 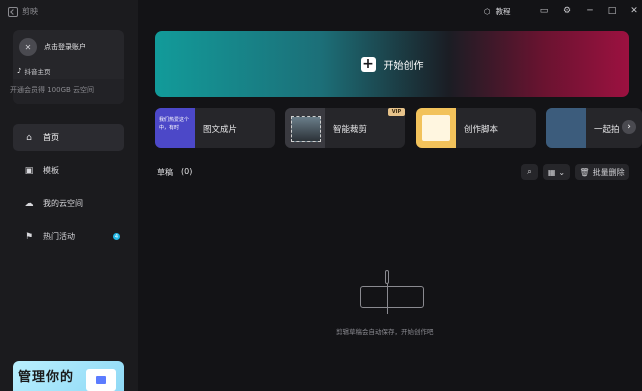 What do you see at coordinates (567, 11) in the screenshot?
I see `settings-icon: ⚙` at bounding box center [567, 11].